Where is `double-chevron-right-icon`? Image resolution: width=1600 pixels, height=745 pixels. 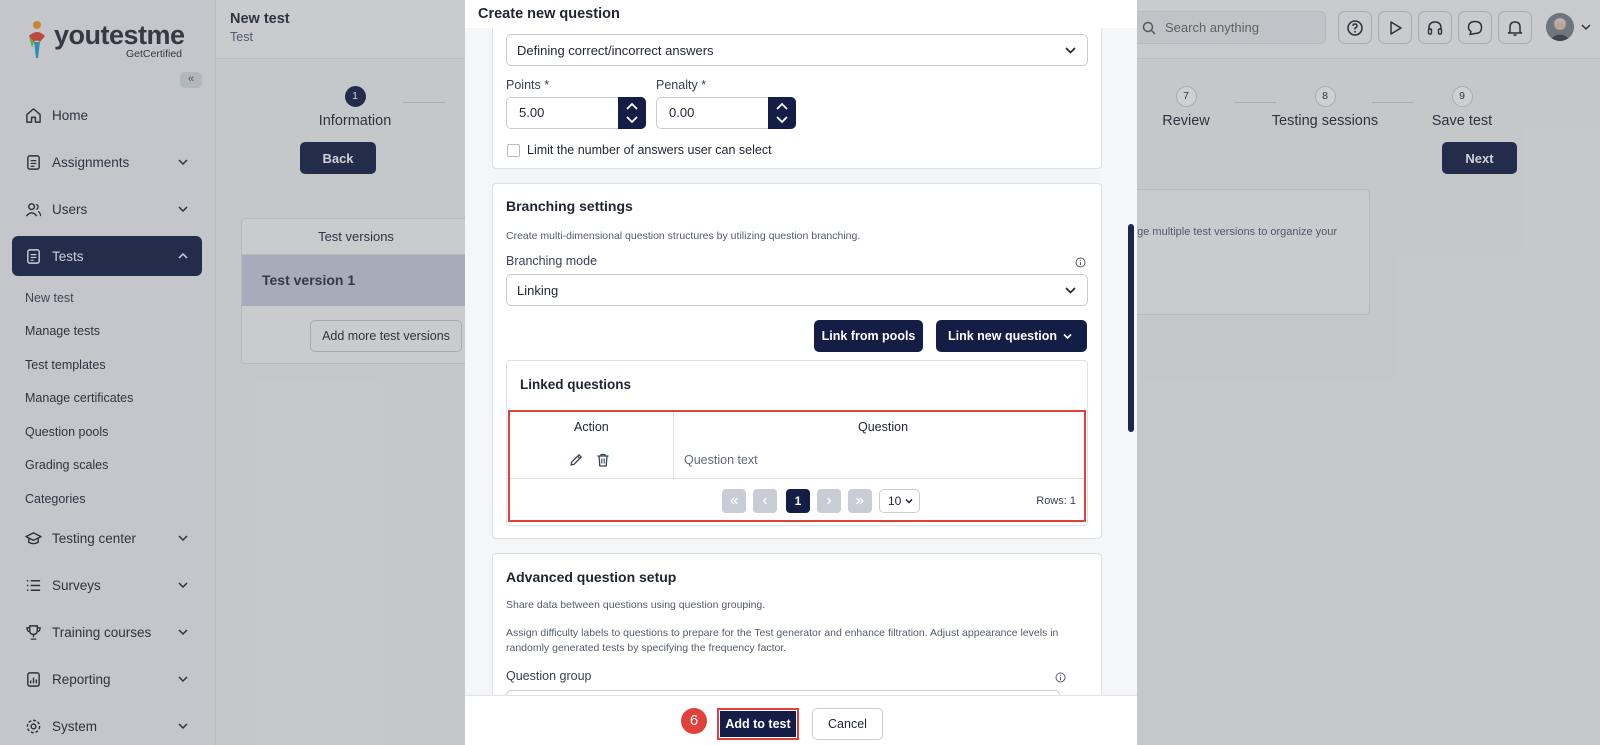
double-chevron-right-icon is located at coordinates (860, 501).